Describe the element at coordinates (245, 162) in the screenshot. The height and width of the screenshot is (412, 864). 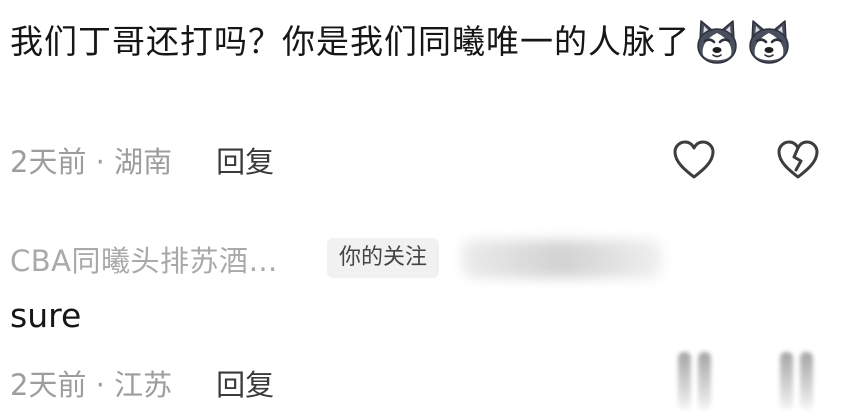
I see `comment-reply-button: 回复` at that location.